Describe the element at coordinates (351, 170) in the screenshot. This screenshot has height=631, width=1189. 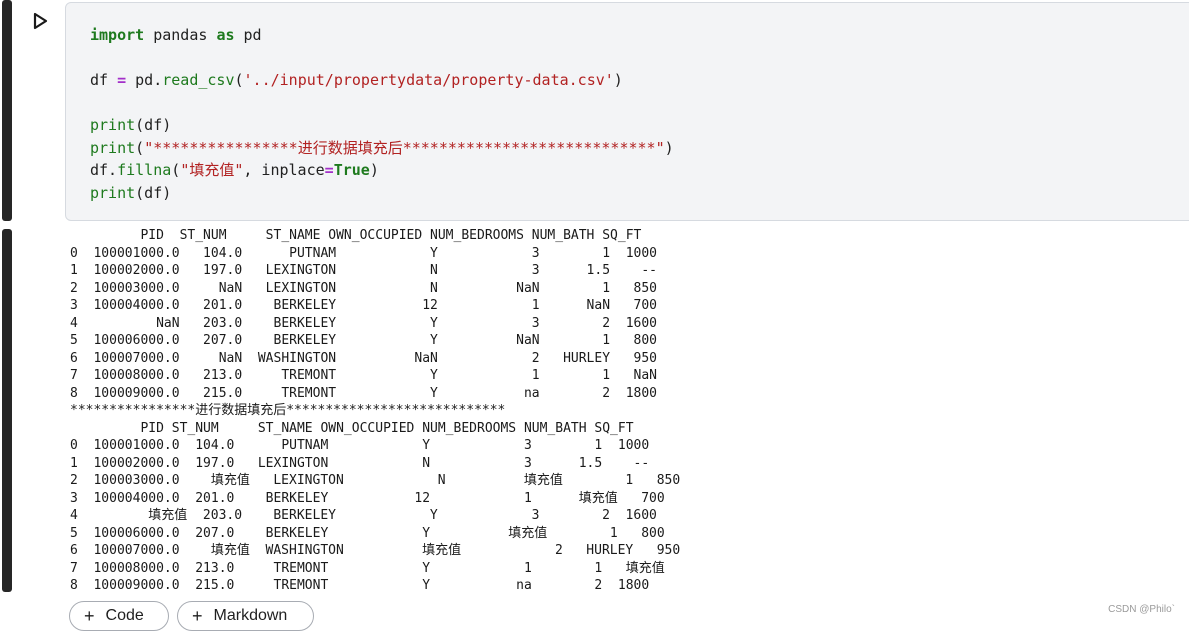
I see `code-token: True` at that location.